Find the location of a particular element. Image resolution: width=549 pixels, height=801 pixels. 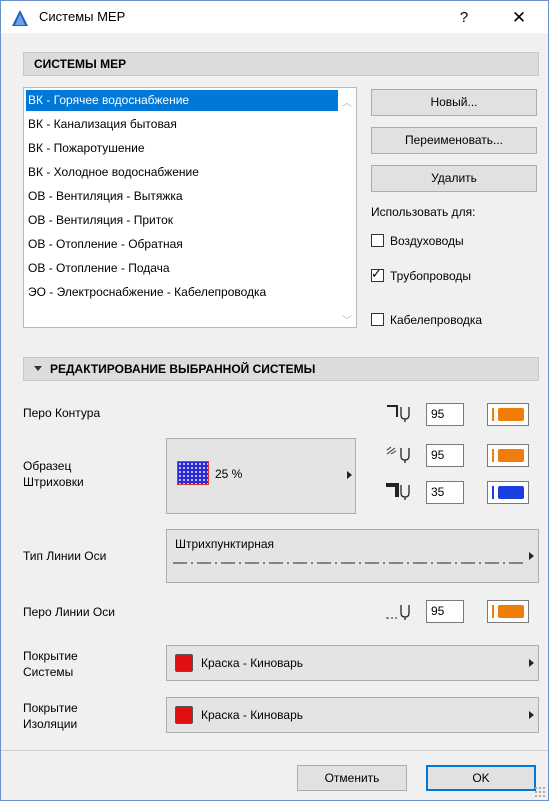

footer-divider is located at coordinates (274, 750).